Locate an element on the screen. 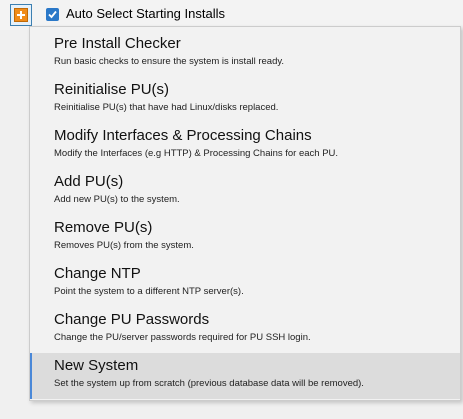  menu-item-title: Reinitialise PU(s) is located at coordinates (112, 89).